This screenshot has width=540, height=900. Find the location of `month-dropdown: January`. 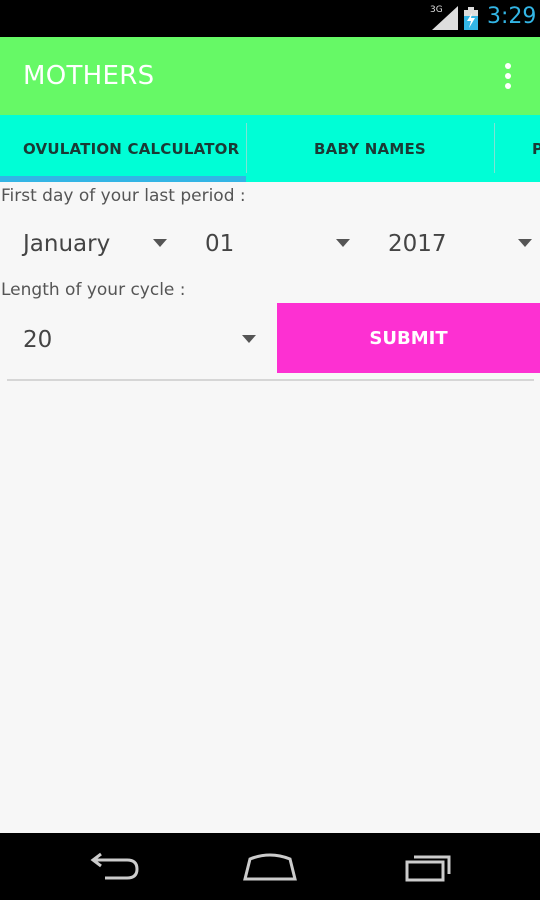

month-dropdown: January is located at coordinates (98, 244).